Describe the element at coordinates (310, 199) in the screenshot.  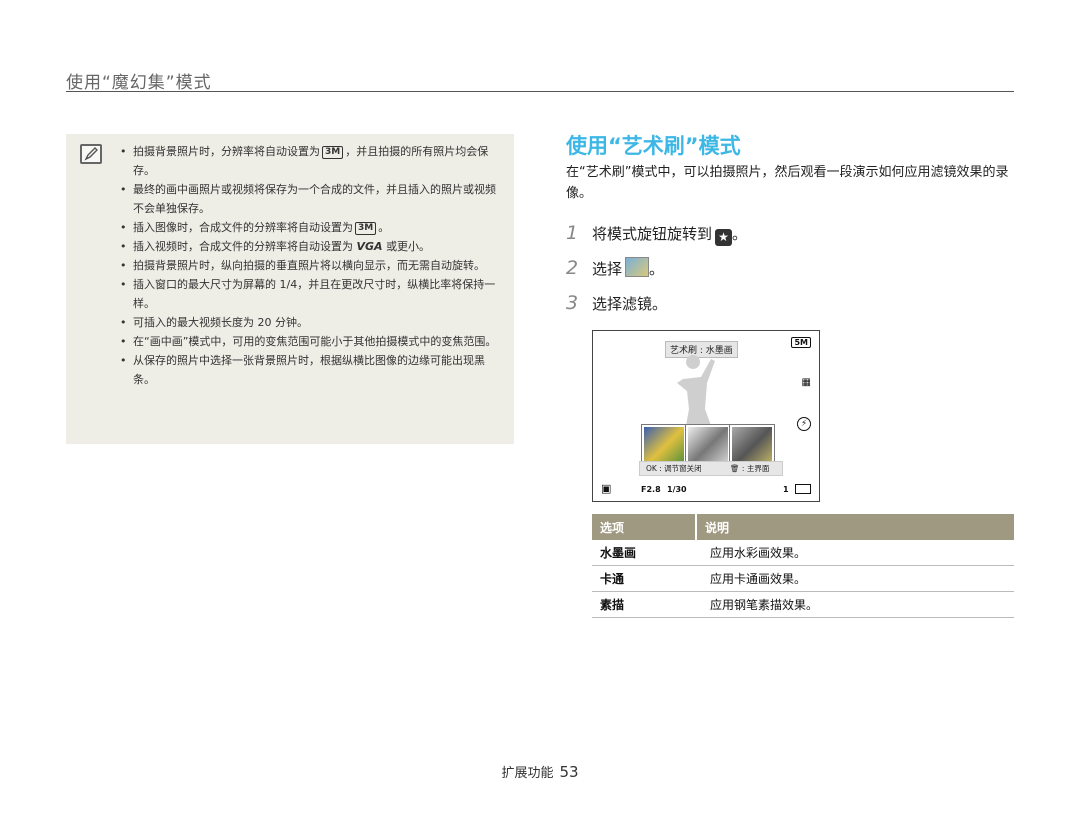
I see `note-item: 最终的画中画照片或视频将保存为一个合成的文件，并且插入的照片或视频不会单独保存。` at that location.